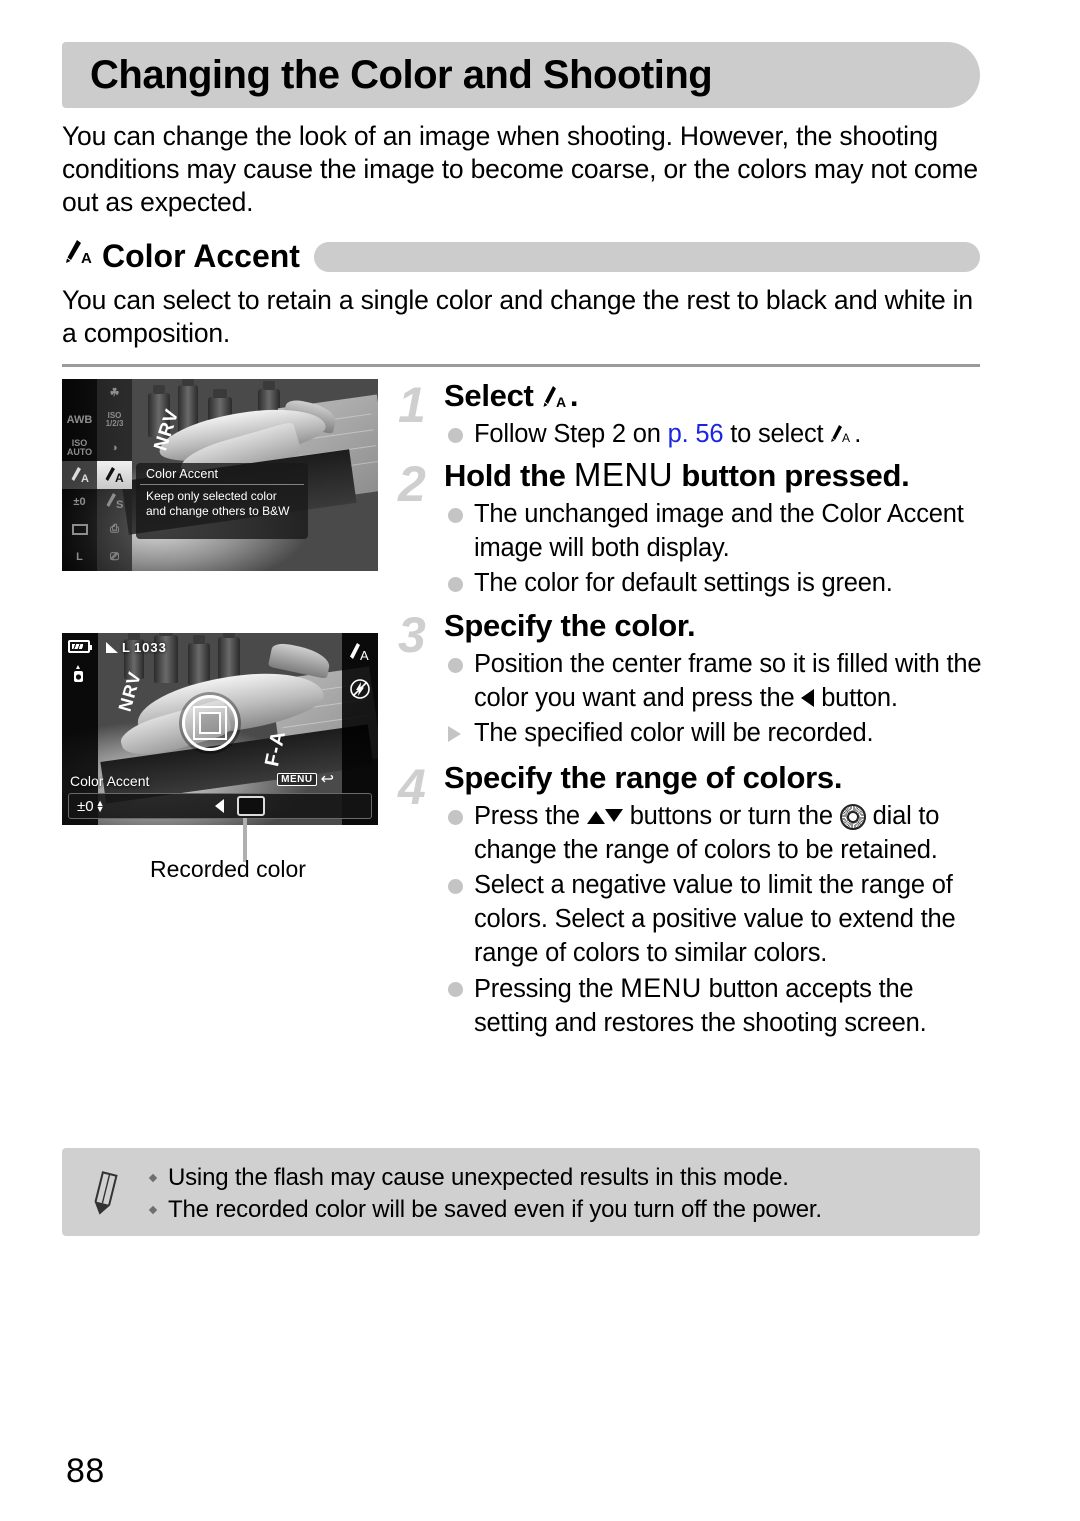 Image resolution: width=1080 pixels, height=1521 pixels. I want to click on photo-object-bottle, so click(199, 660).